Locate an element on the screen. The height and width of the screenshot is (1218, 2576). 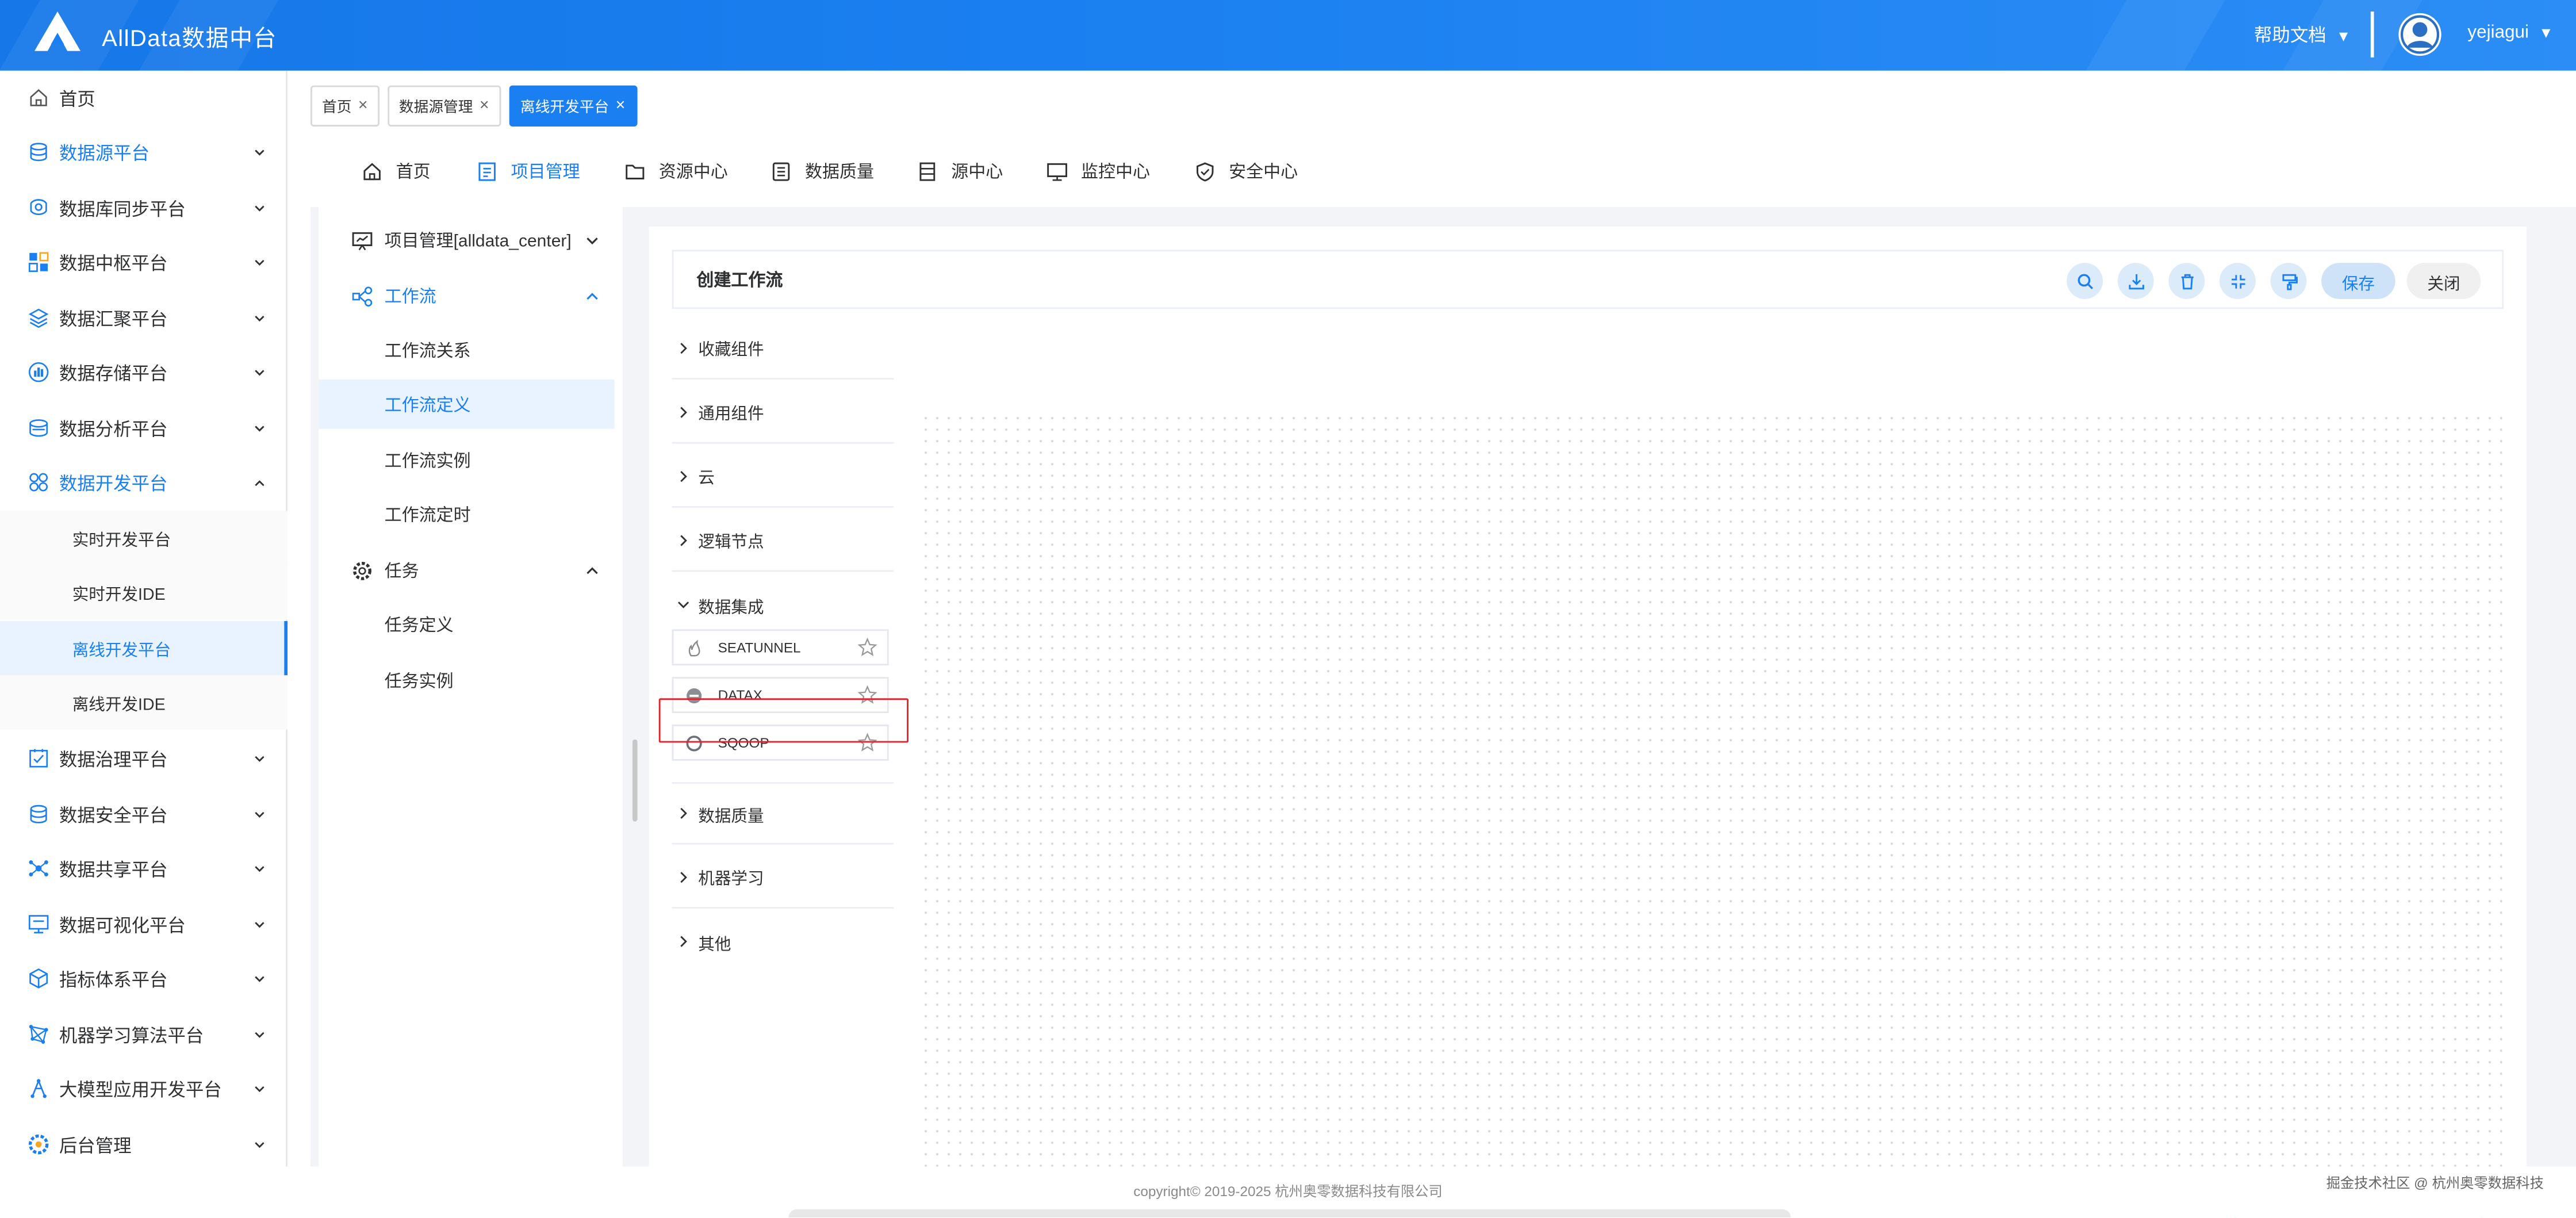
sidebar-item-label: 数据治理平台 is located at coordinates (113, 760).